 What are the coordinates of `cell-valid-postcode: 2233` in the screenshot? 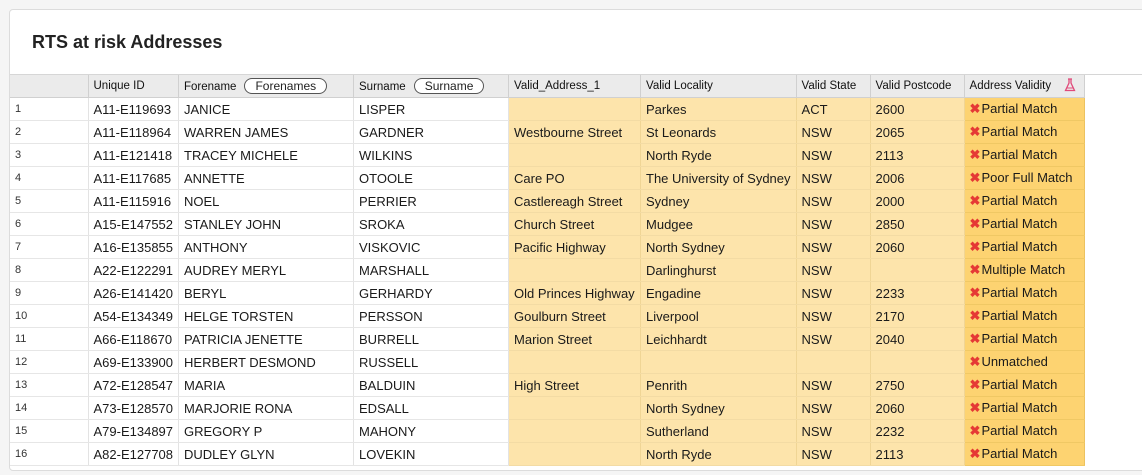 It's located at (917, 293).